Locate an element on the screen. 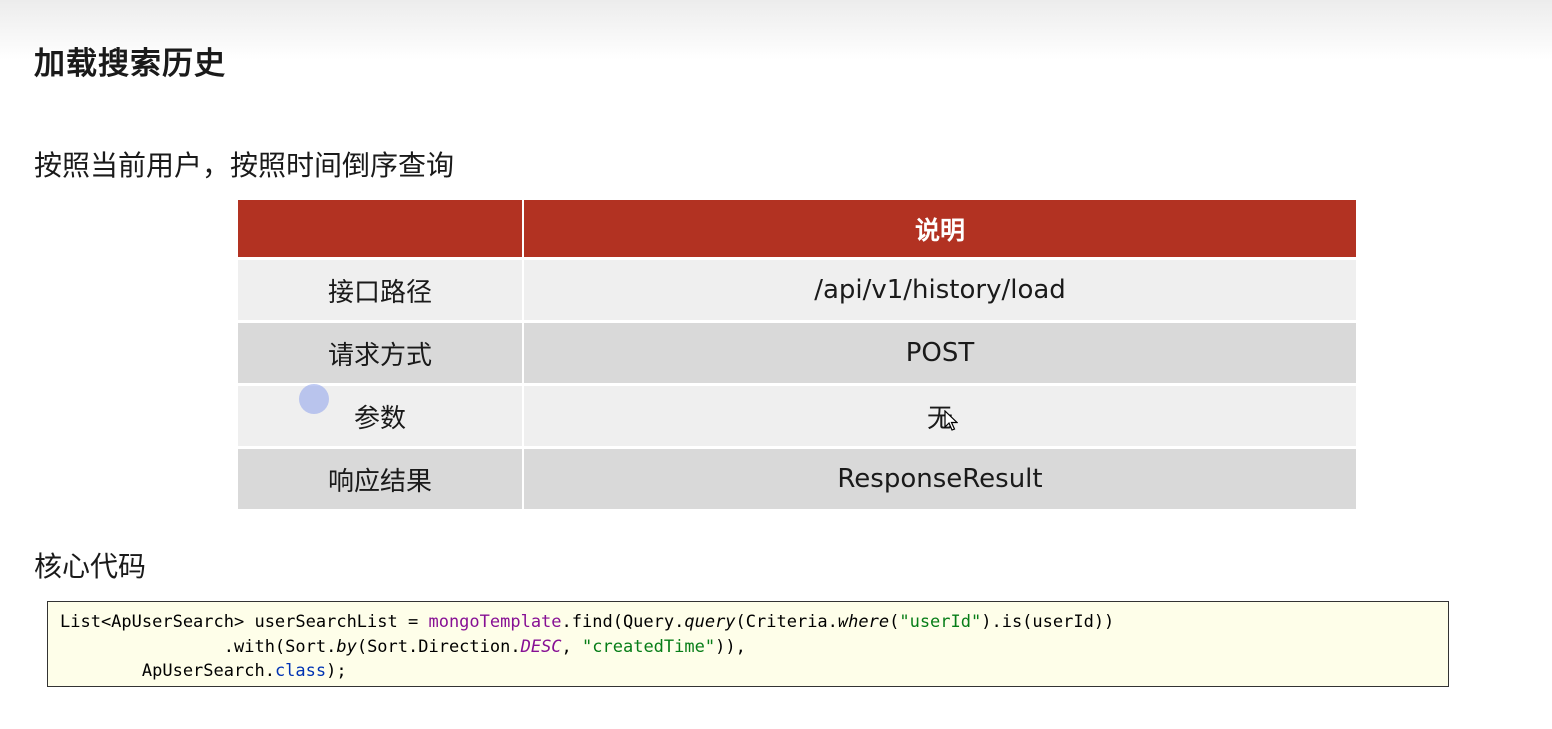 The height and width of the screenshot is (729, 1552). table-row: 响应结果 ResponseResult is located at coordinates (797, 479).